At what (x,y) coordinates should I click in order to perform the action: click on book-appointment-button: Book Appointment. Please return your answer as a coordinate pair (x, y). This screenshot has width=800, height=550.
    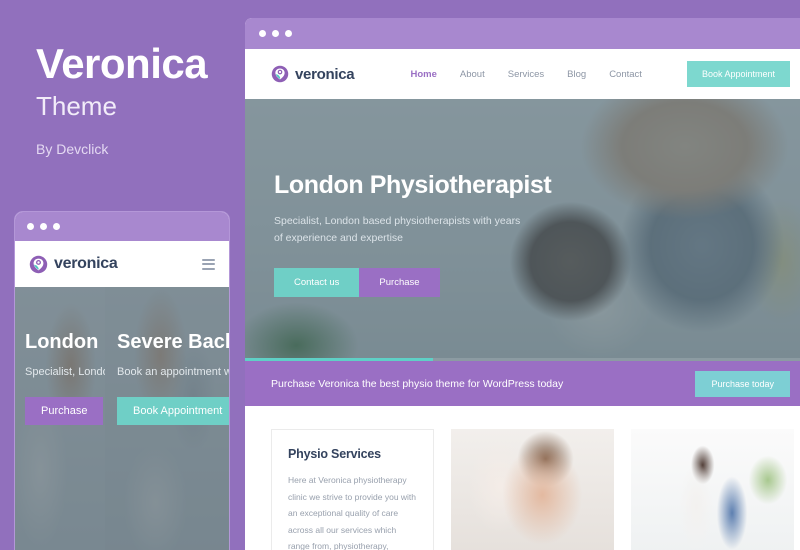
    Looking at the image, I should click on (738, 74).